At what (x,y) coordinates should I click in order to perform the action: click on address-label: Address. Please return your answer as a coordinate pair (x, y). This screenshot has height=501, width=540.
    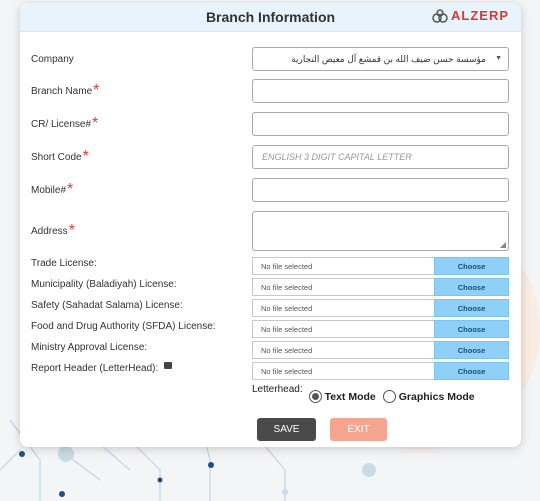
    Looking at the image, I should click on (49, 231).